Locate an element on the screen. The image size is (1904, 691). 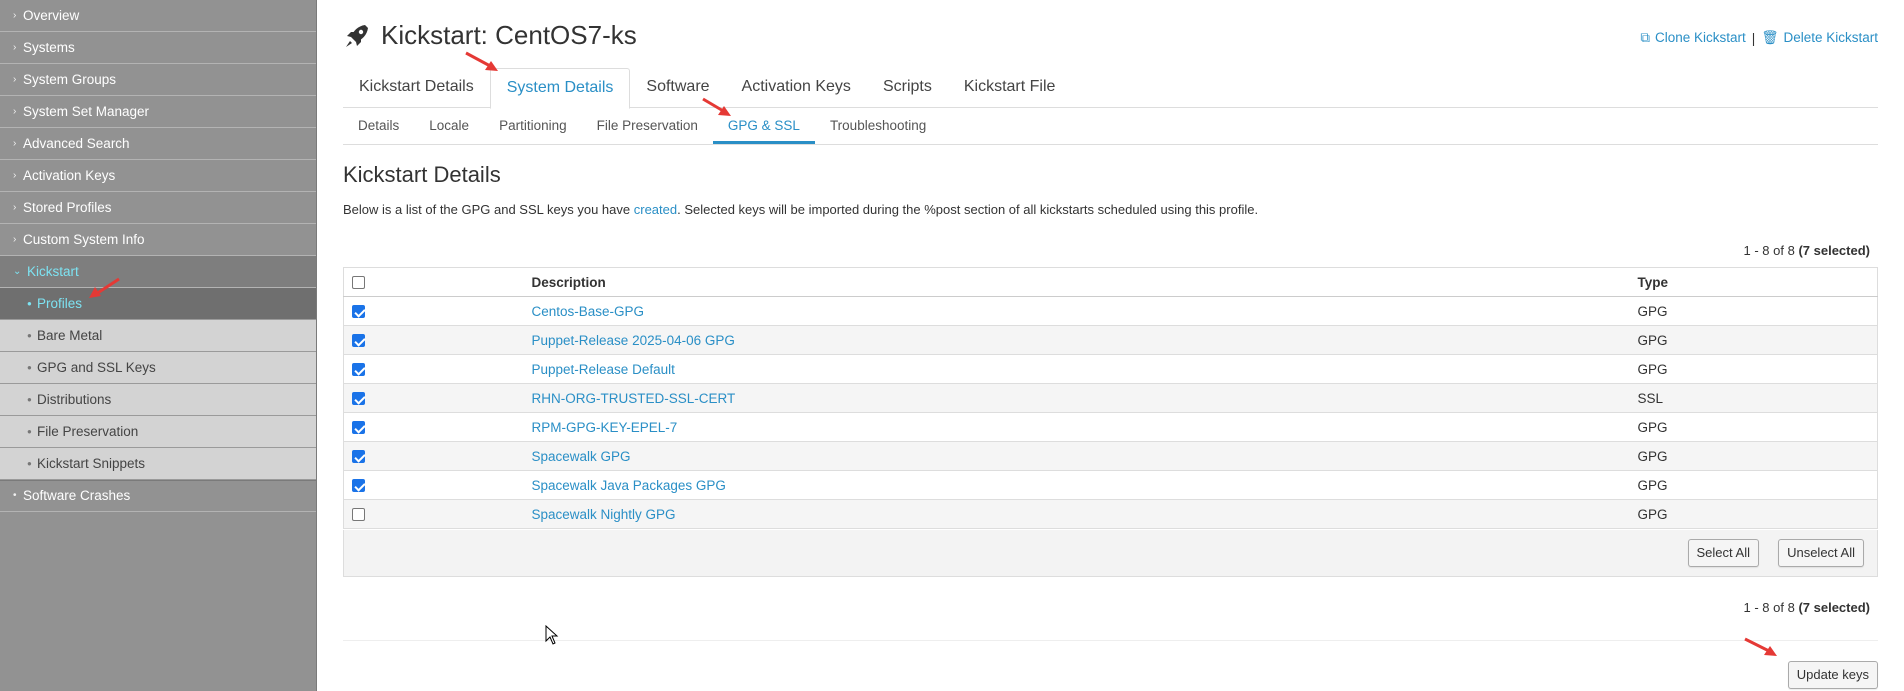
clone-kickstart-link: ⧉ Clone Kickstart is located at coordinates (1692, 38).